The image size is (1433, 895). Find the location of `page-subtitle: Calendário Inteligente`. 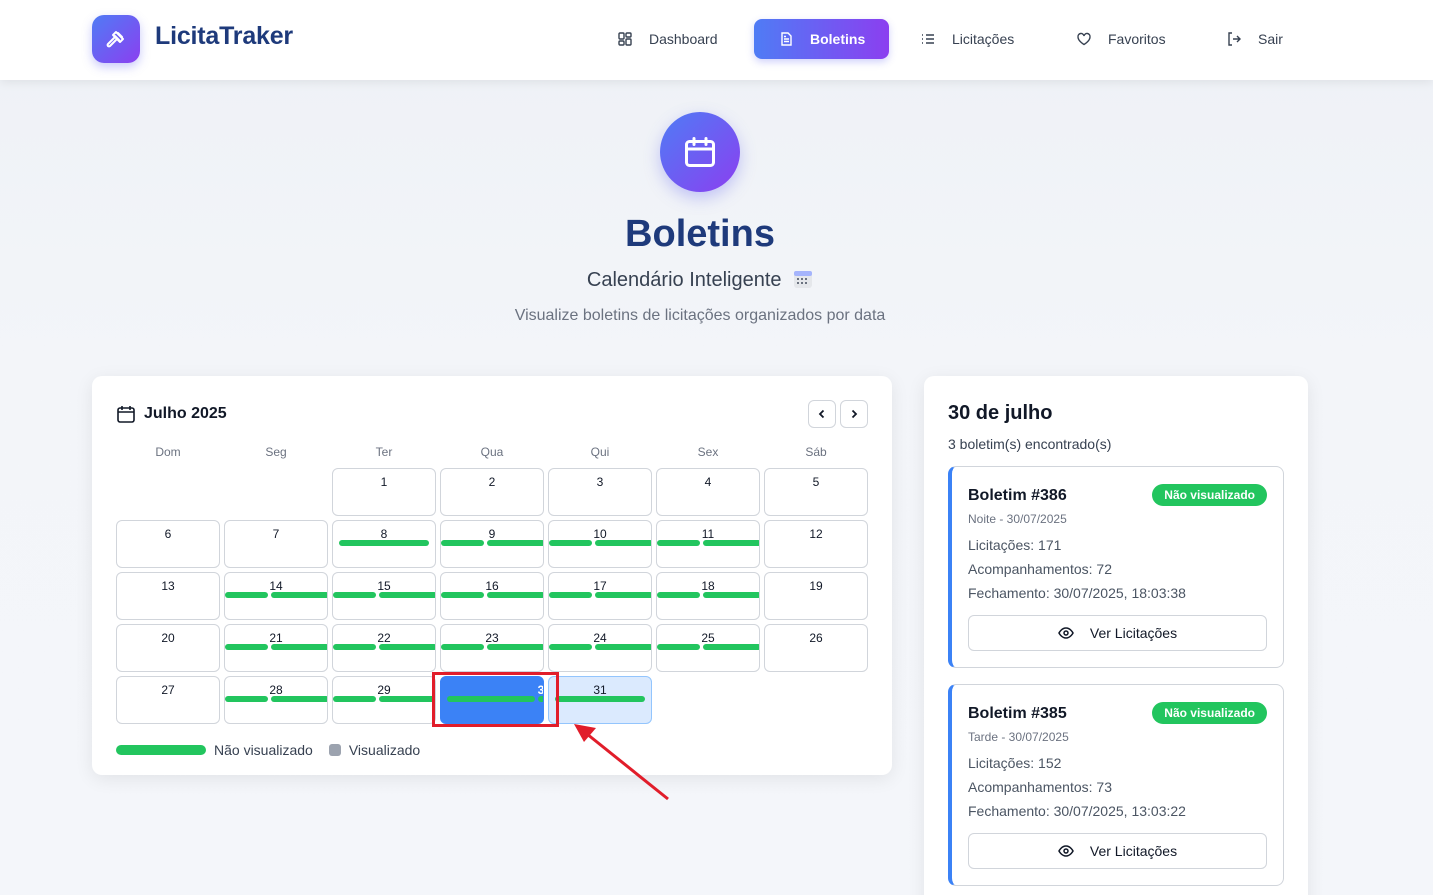

page-subtitle: Calendário Inteligente is located at coordinates (700, 280).